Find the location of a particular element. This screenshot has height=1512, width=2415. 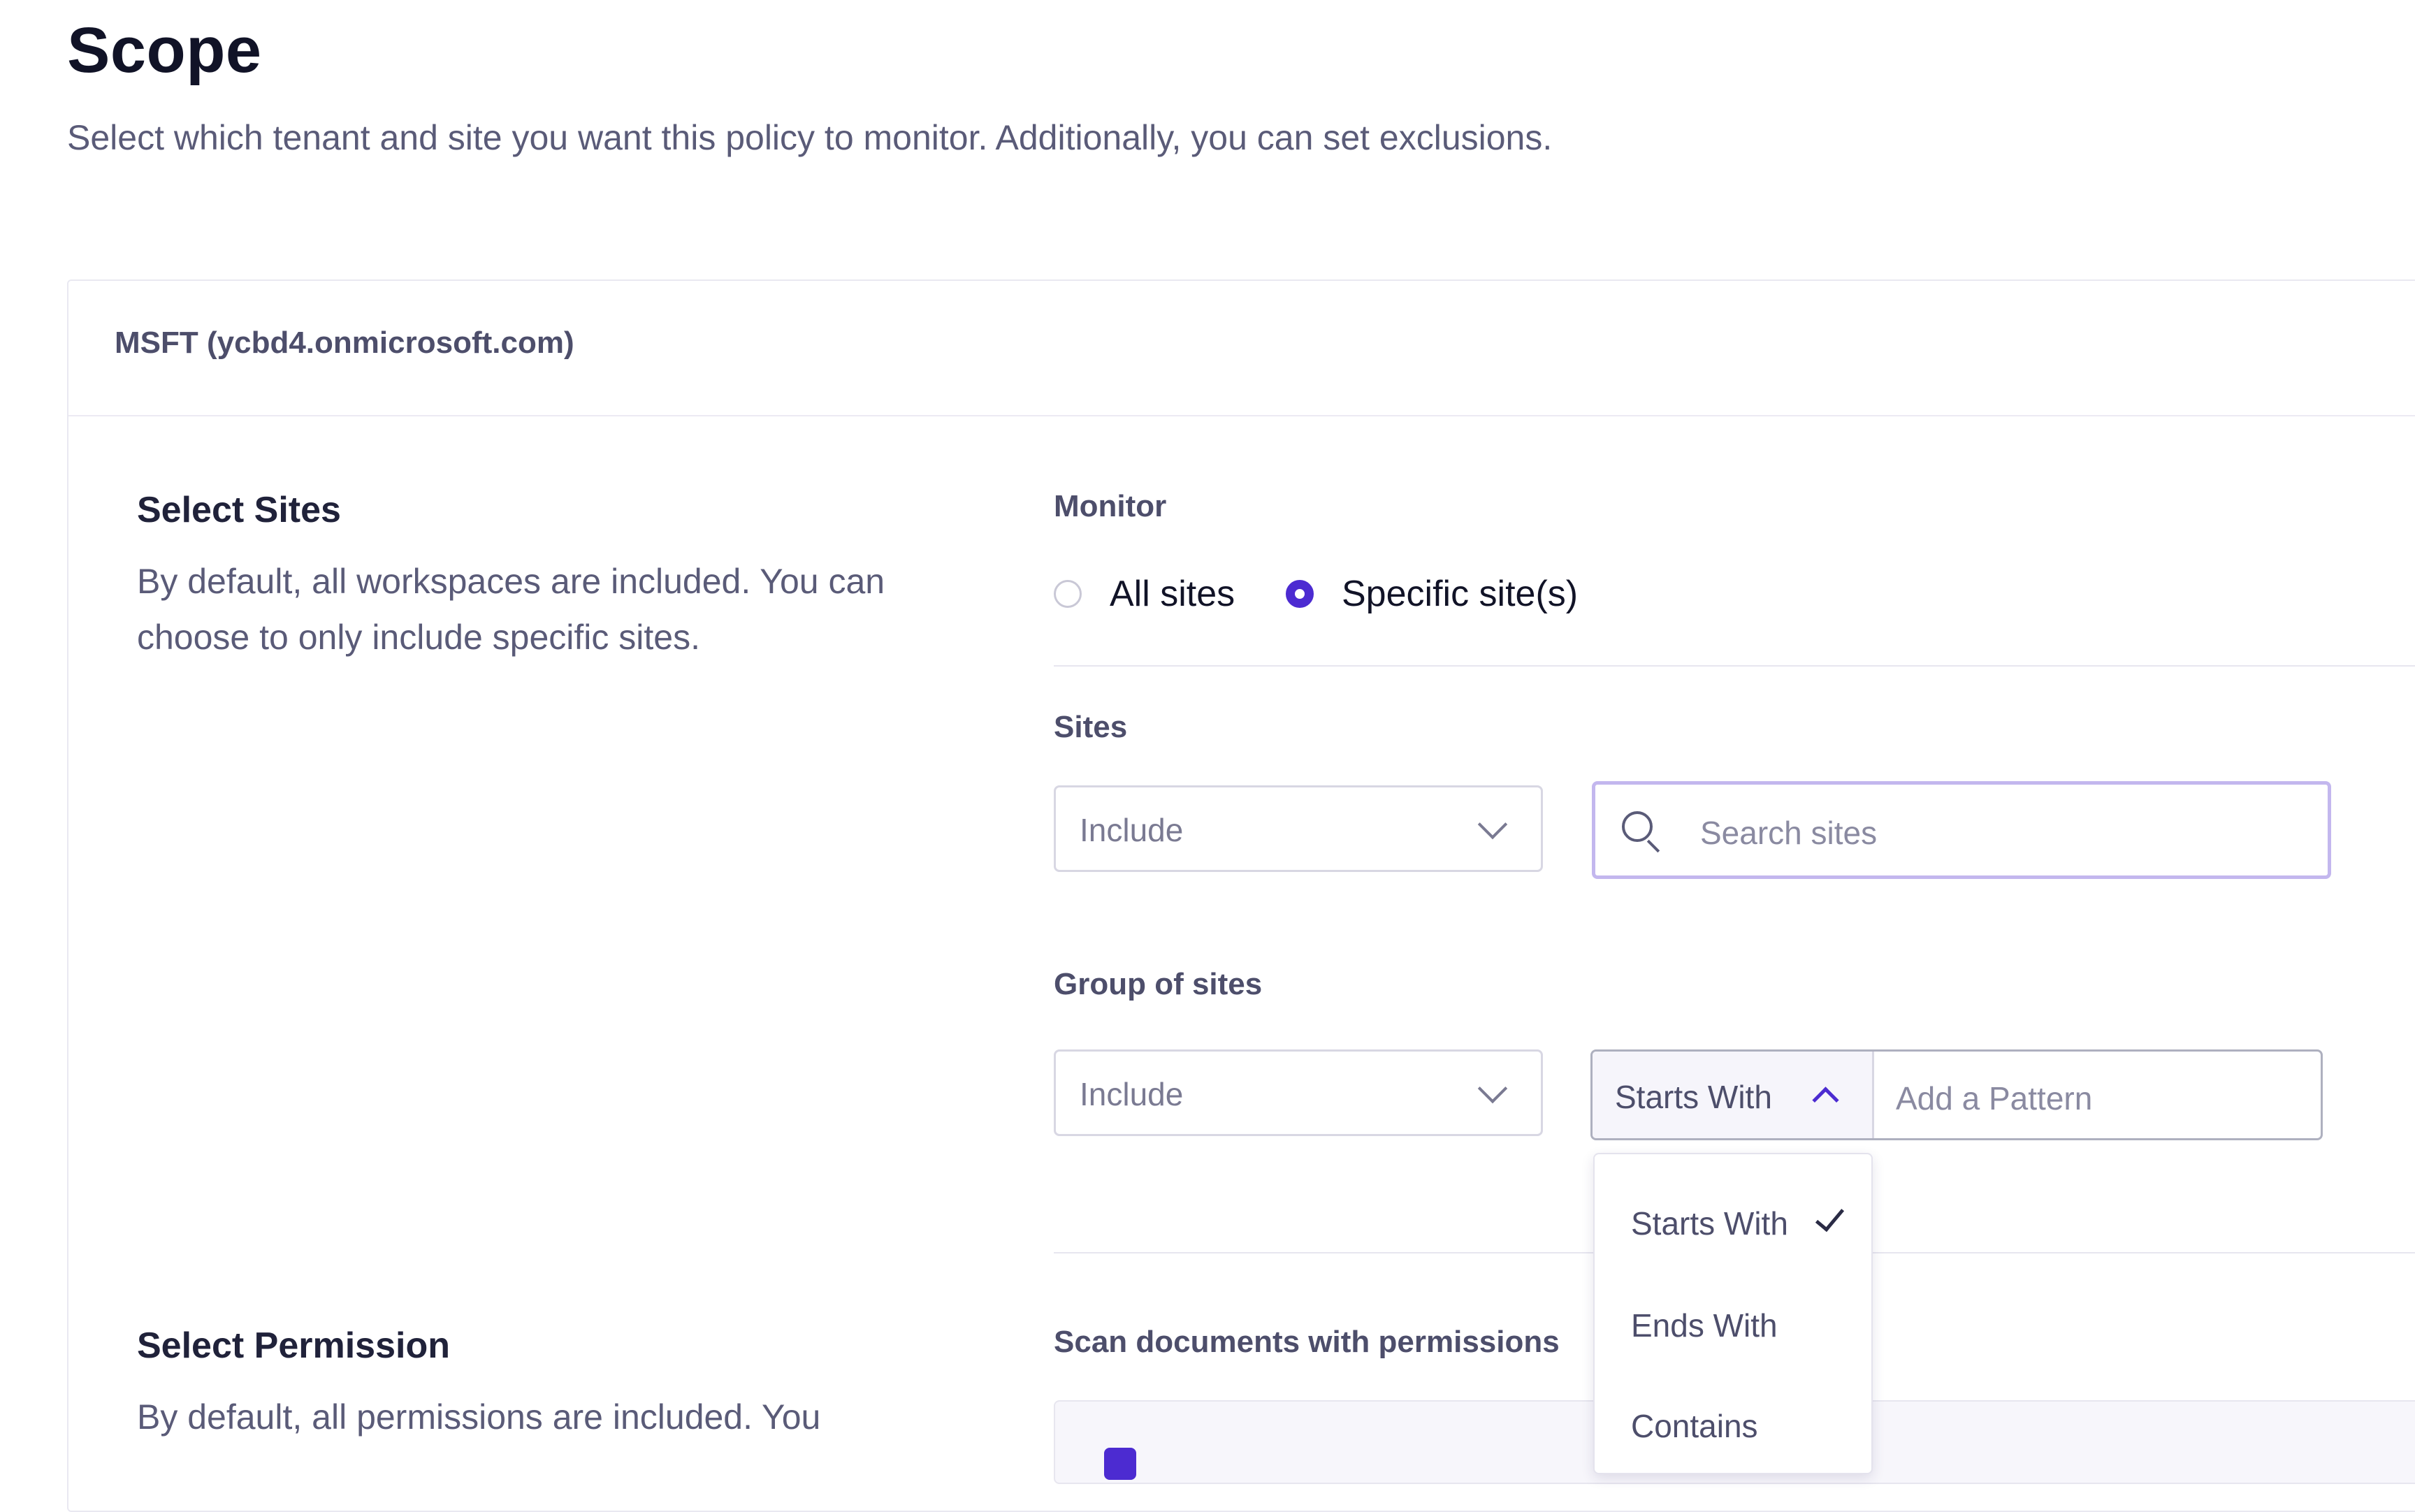

select-permission-title: Select Permission is located at coordinates (293, 1345).